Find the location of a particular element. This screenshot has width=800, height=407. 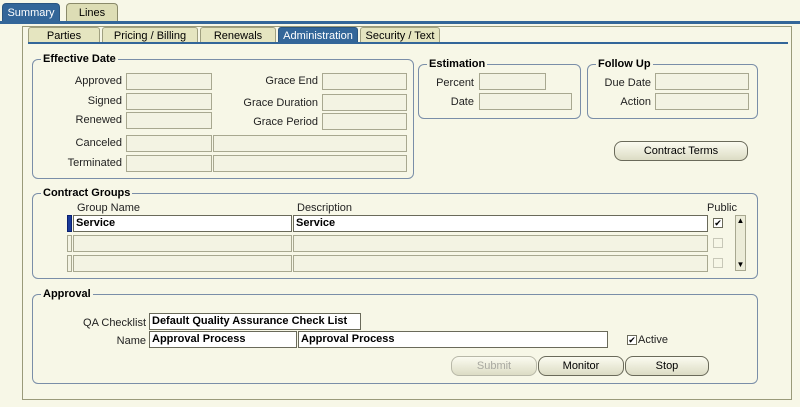

approved-field is located at coordinates (169, 81).